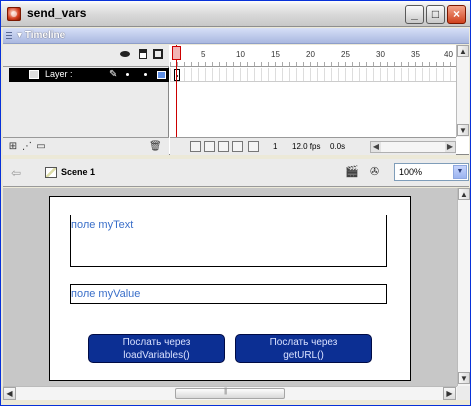 Image resolution: width=471 pixels, height=406 pixels. Describe the element at coordinates (86, 146) in the screenshot. I see `layer-toolbar: ⊞ ⋰ ▭ 🗑` at that location.